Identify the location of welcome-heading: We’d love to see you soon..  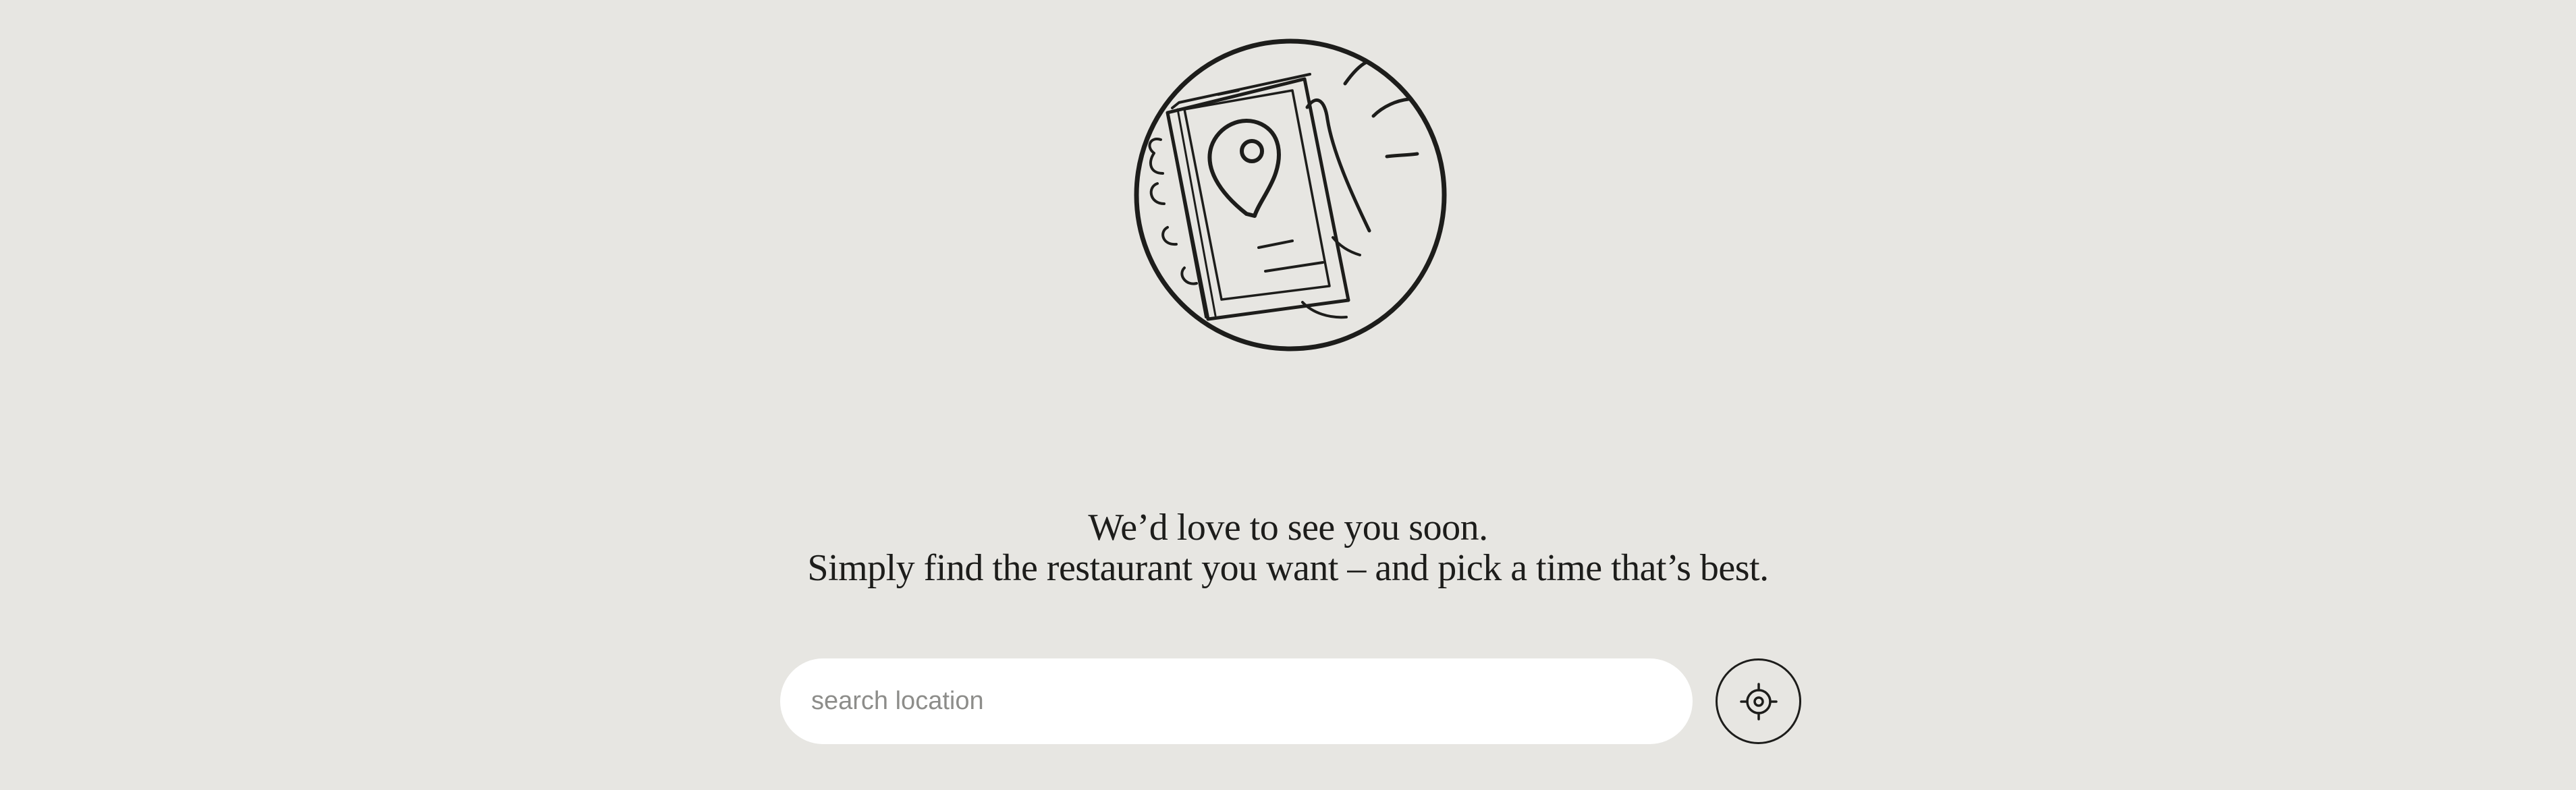
(1288, 527).